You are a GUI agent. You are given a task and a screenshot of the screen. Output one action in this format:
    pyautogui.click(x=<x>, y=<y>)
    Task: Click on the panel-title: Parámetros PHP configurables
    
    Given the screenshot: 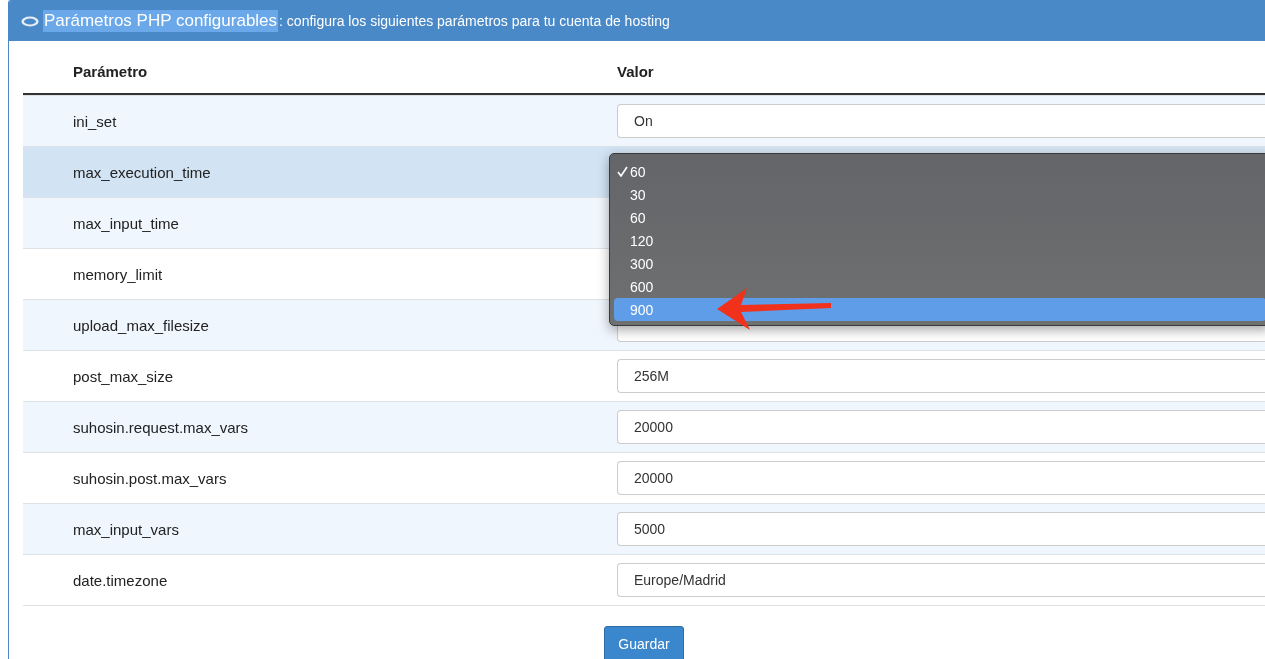 What is the action you would take?
    pyautogui.click(x=161, y=21)
    